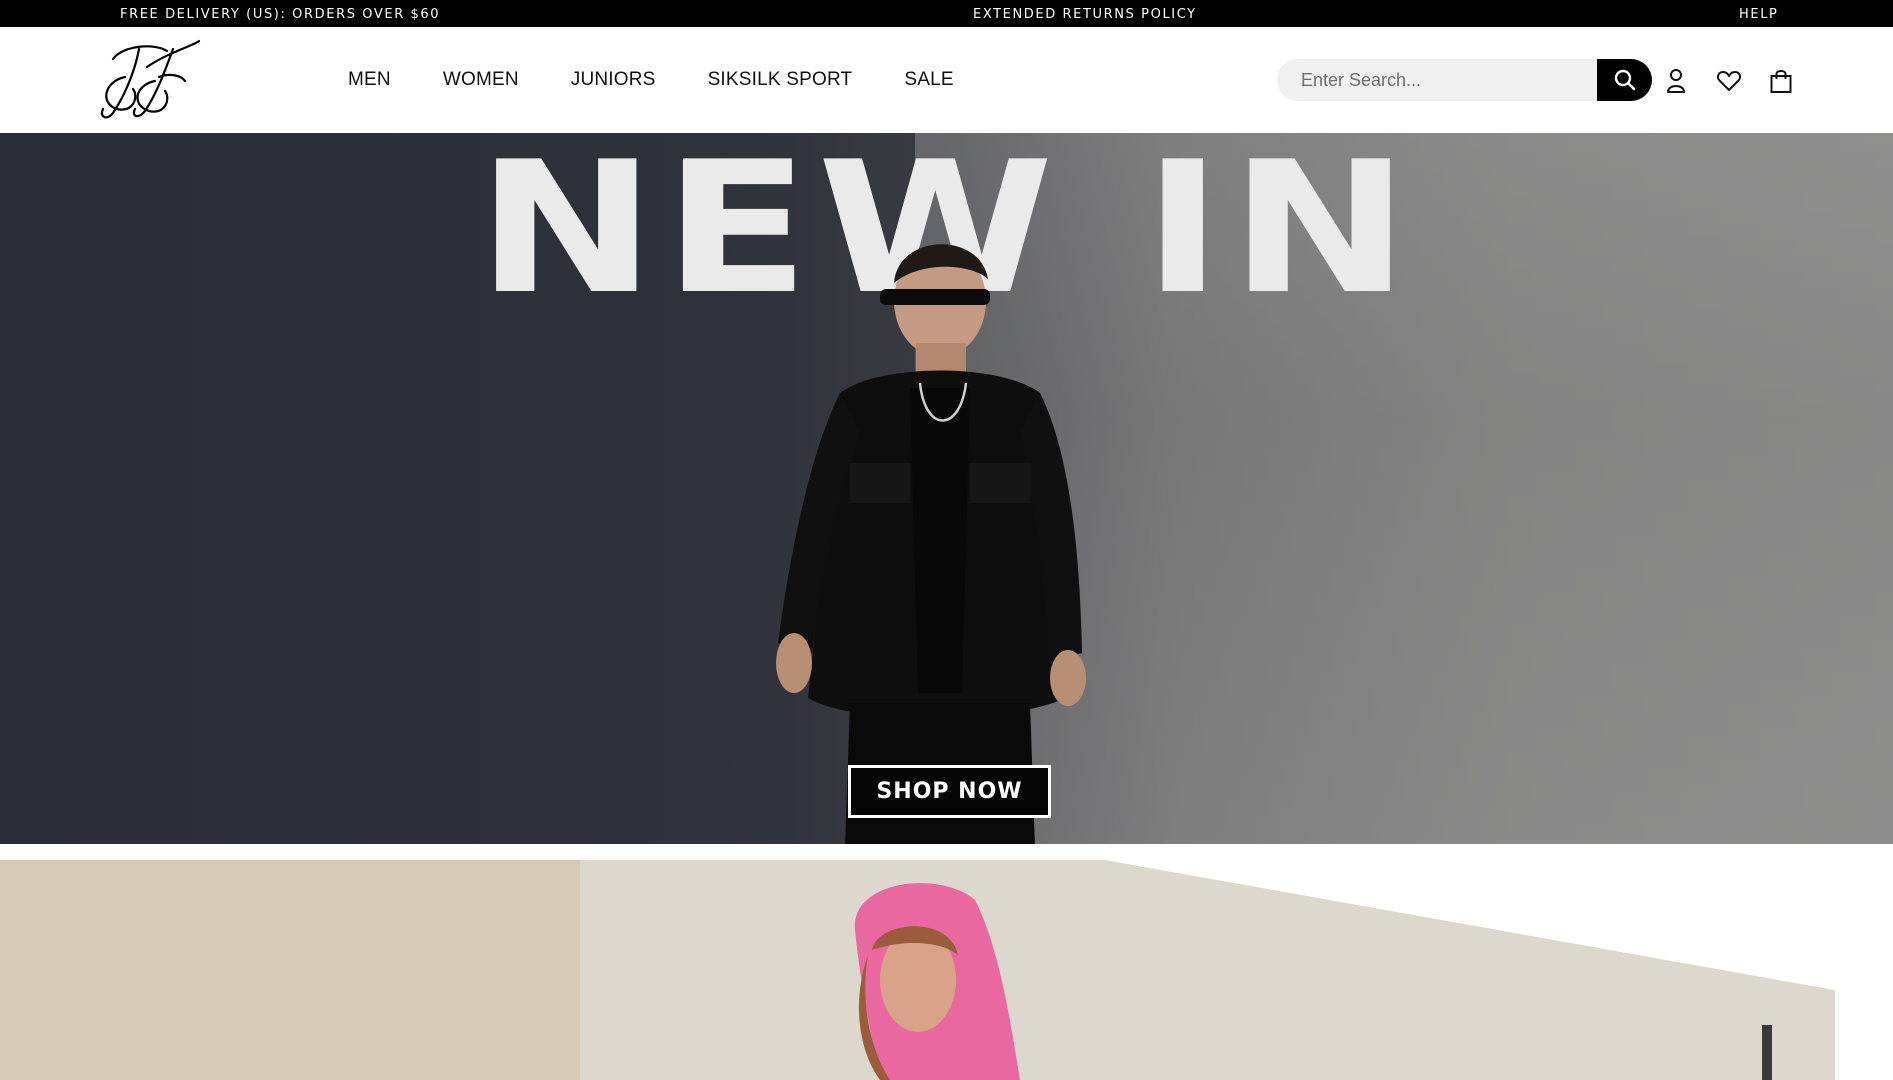  Describe the element at coordinates (1758, 14) in the screenshot. I see `help-link: HELP` at that location.